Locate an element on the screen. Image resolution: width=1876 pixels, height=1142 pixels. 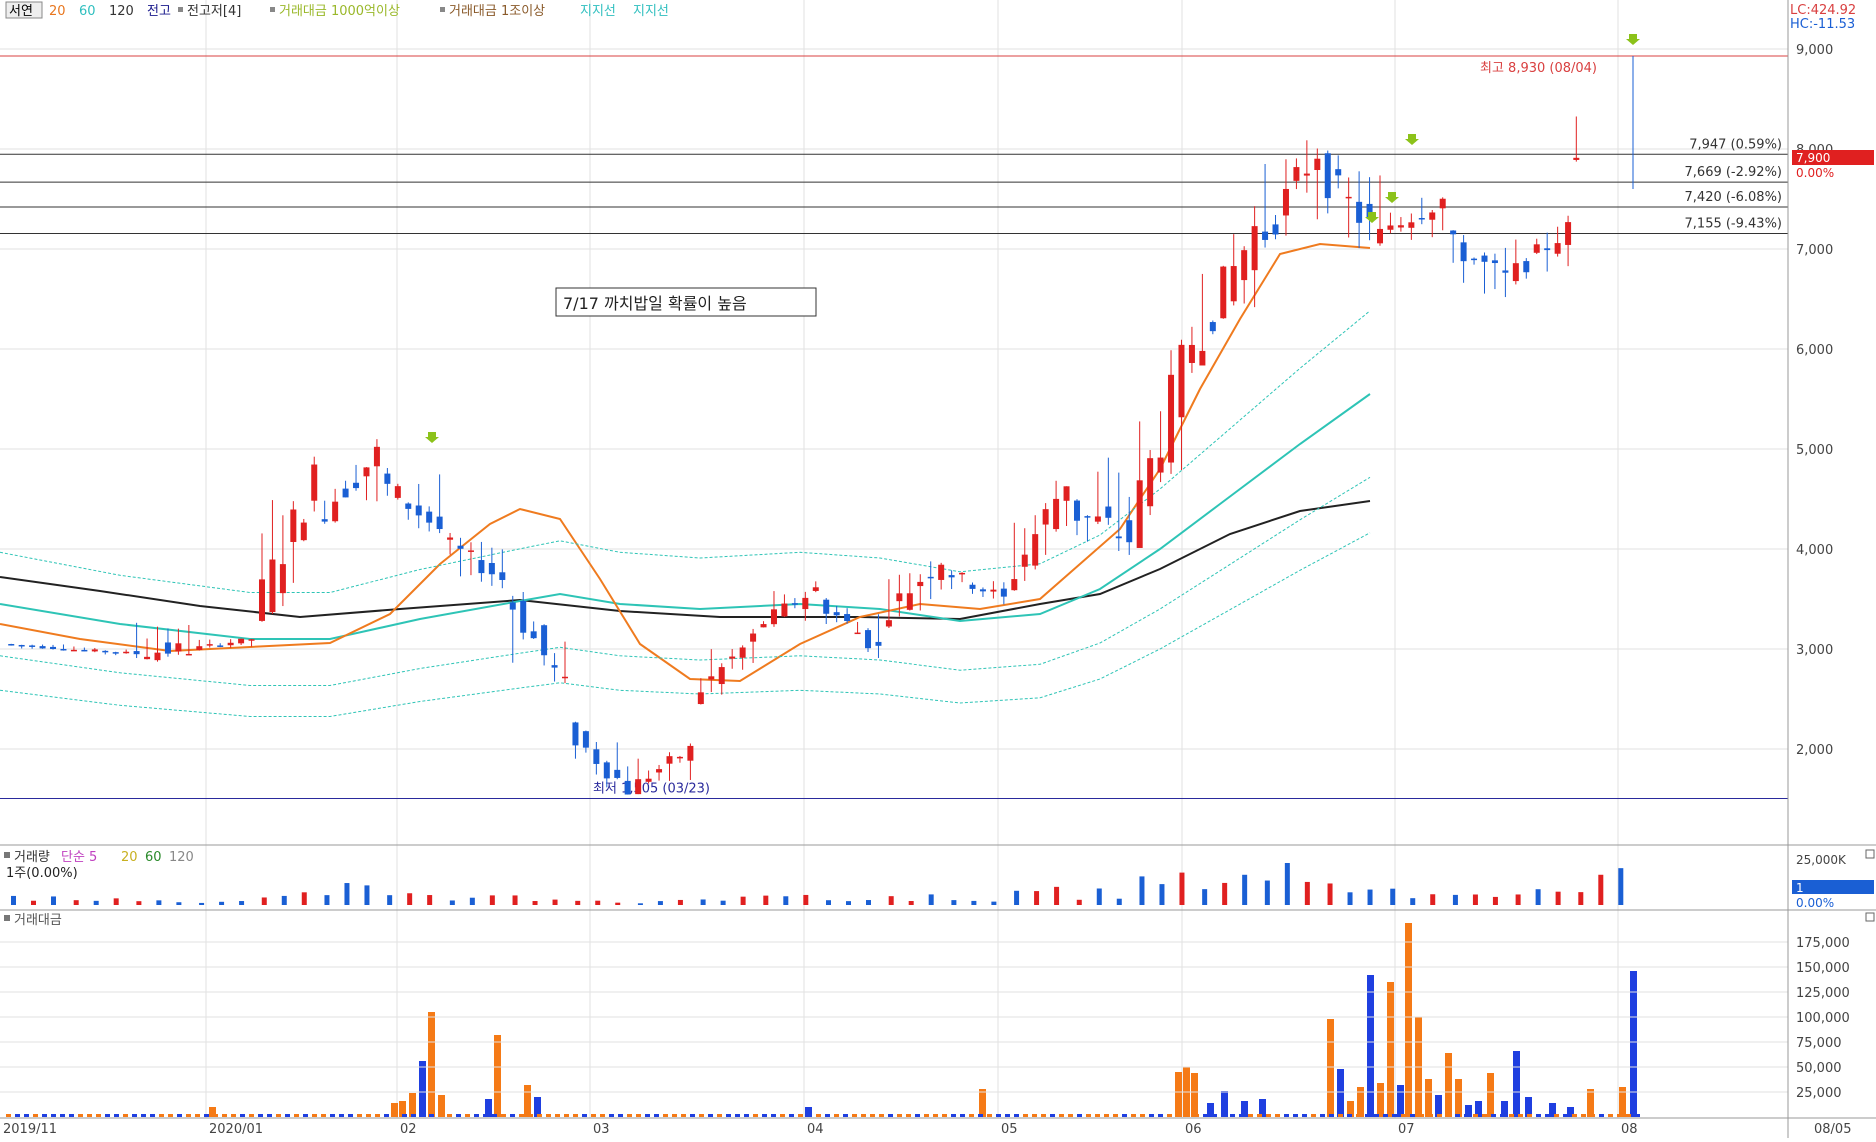
amount-tick-5: 50,000 is located at coordinates (1819, 1068).